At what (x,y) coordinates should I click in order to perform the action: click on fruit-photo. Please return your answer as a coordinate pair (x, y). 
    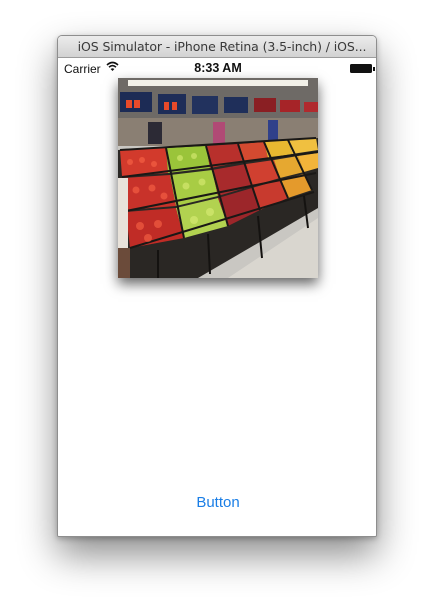
    Looking at the image, I should click on (218, 178).